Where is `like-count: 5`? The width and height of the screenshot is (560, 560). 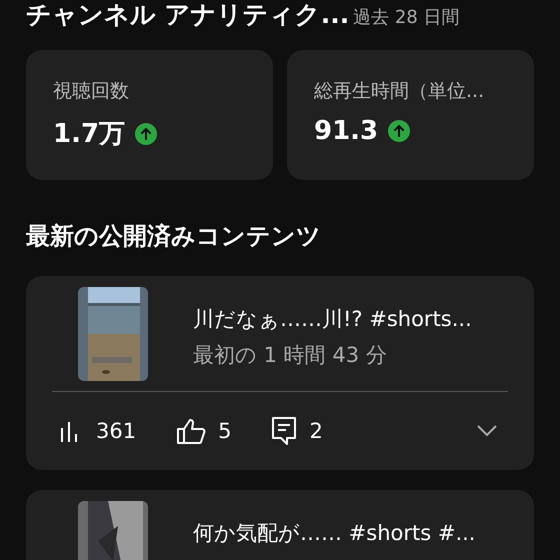
like-count: 5 is located at coordinates (225, 431).